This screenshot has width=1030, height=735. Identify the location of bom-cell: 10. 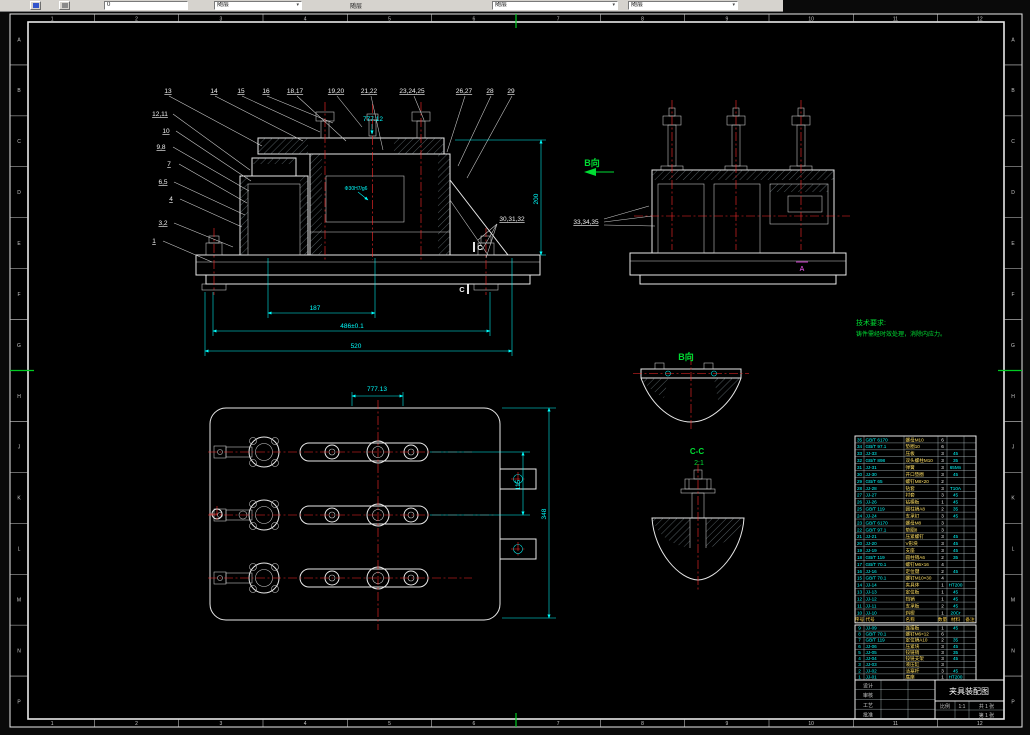
(860, 612).